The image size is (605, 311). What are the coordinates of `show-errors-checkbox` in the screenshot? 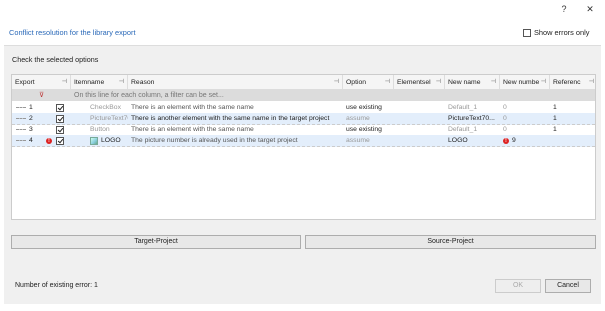 It's located at (527, 32).